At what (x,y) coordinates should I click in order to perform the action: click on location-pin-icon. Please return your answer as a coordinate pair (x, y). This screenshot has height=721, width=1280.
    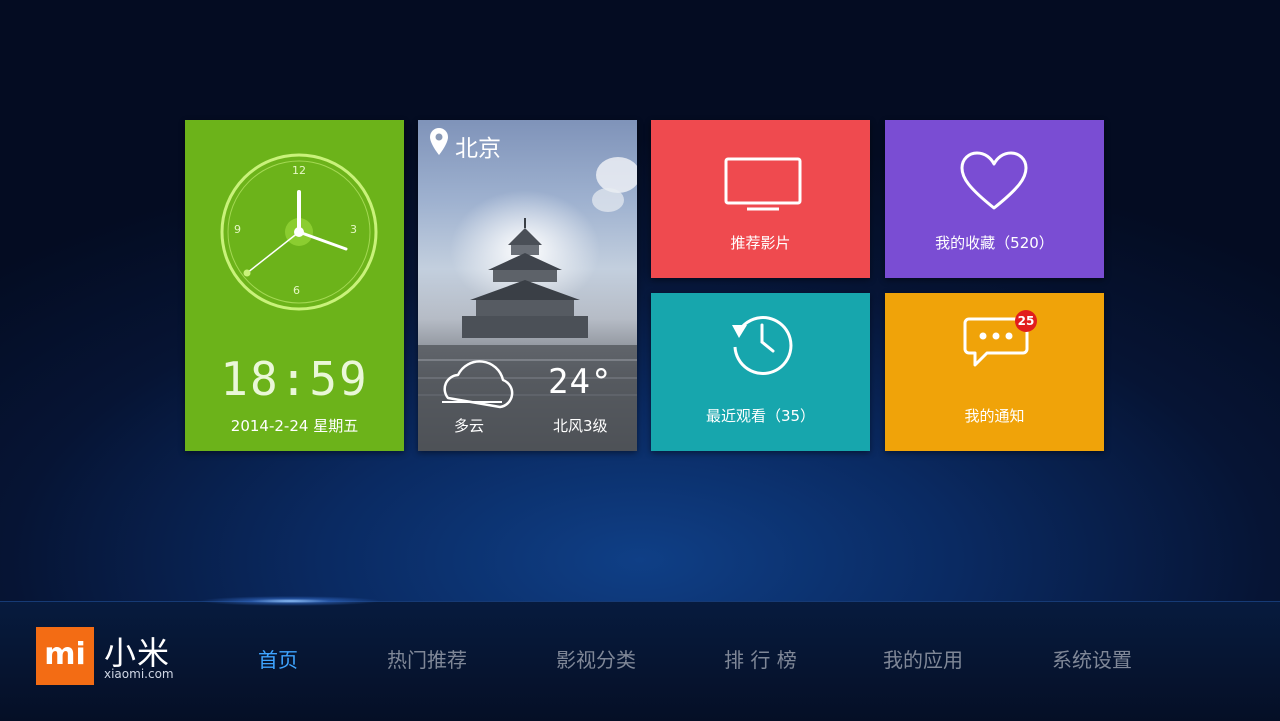
    Looking at the image, I should click on (439, 141).